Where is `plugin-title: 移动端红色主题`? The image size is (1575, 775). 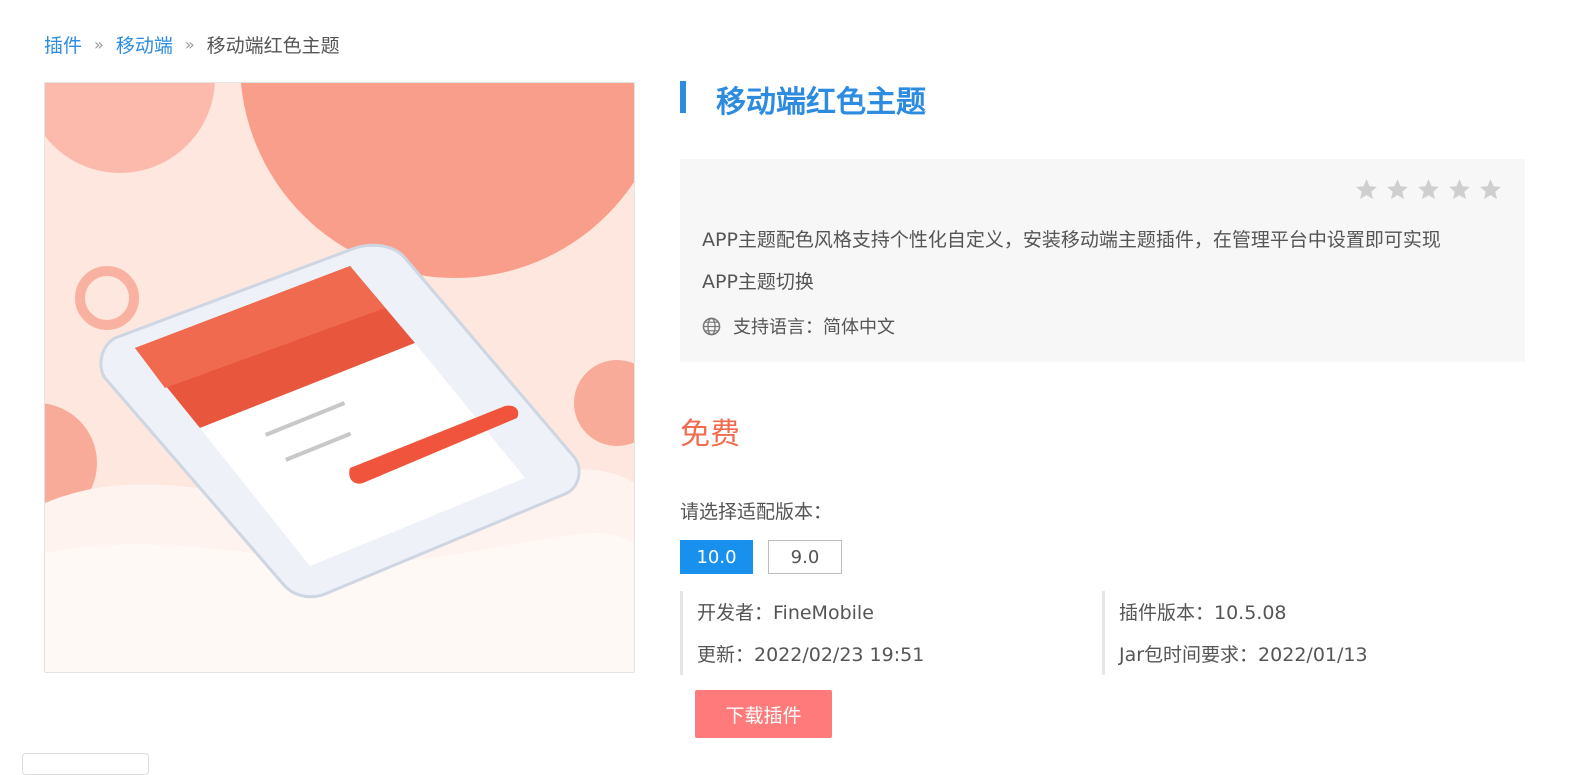 plugin-title: 移动端红色主题 is located at coordinates (821, 102).